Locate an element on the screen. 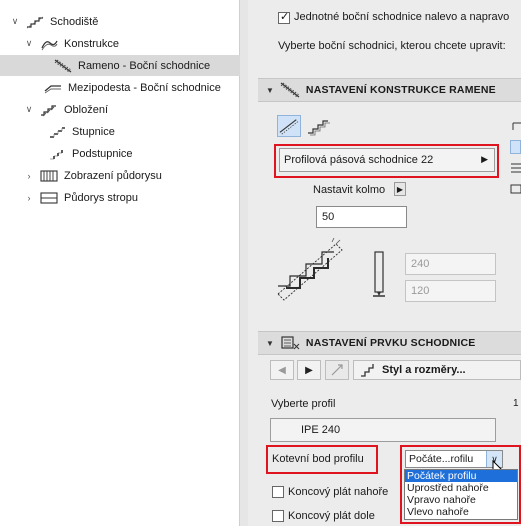 This screenshot has height=526, width=521. stepped-stringer-type-button is located at coordinates (319, 126).